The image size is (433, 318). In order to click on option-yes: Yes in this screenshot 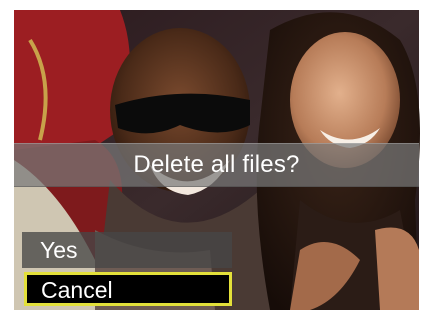, I will do `click(127, 250)`.